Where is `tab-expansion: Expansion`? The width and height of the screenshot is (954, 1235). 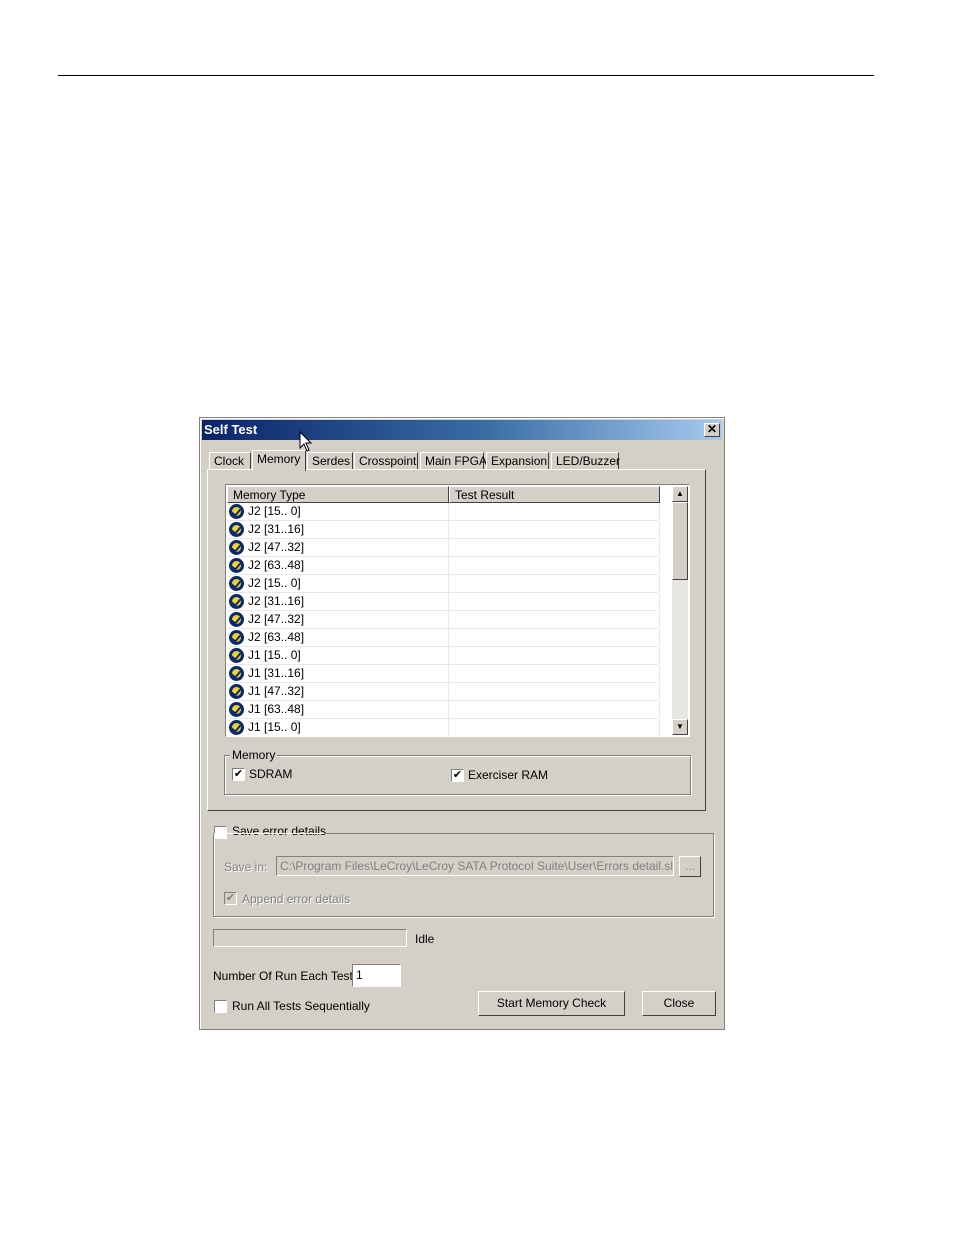
tab-expansion: Expansion is located at coordinates (517, 461).